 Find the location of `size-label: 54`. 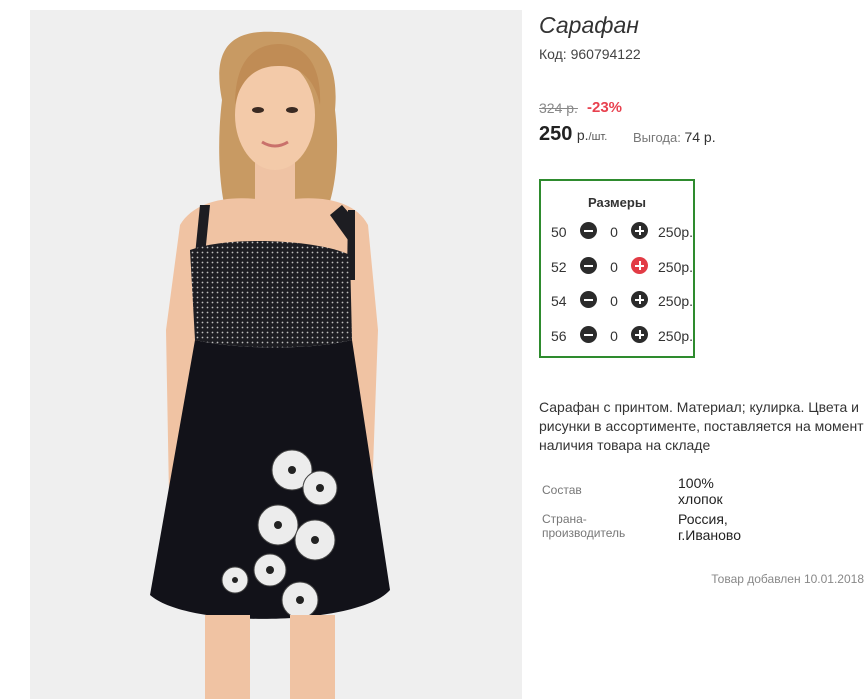

size-label: 54 is located at coordinates (559, 301).